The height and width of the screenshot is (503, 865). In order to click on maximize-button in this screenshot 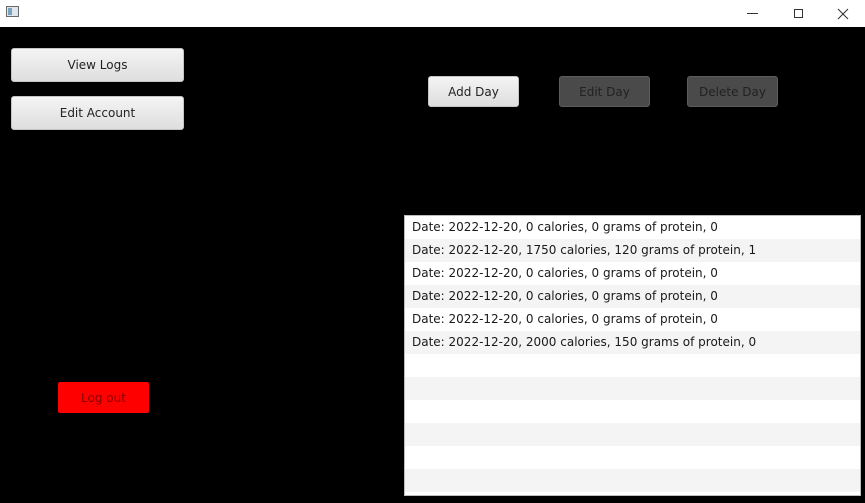, I will do `click(798, 13)`.